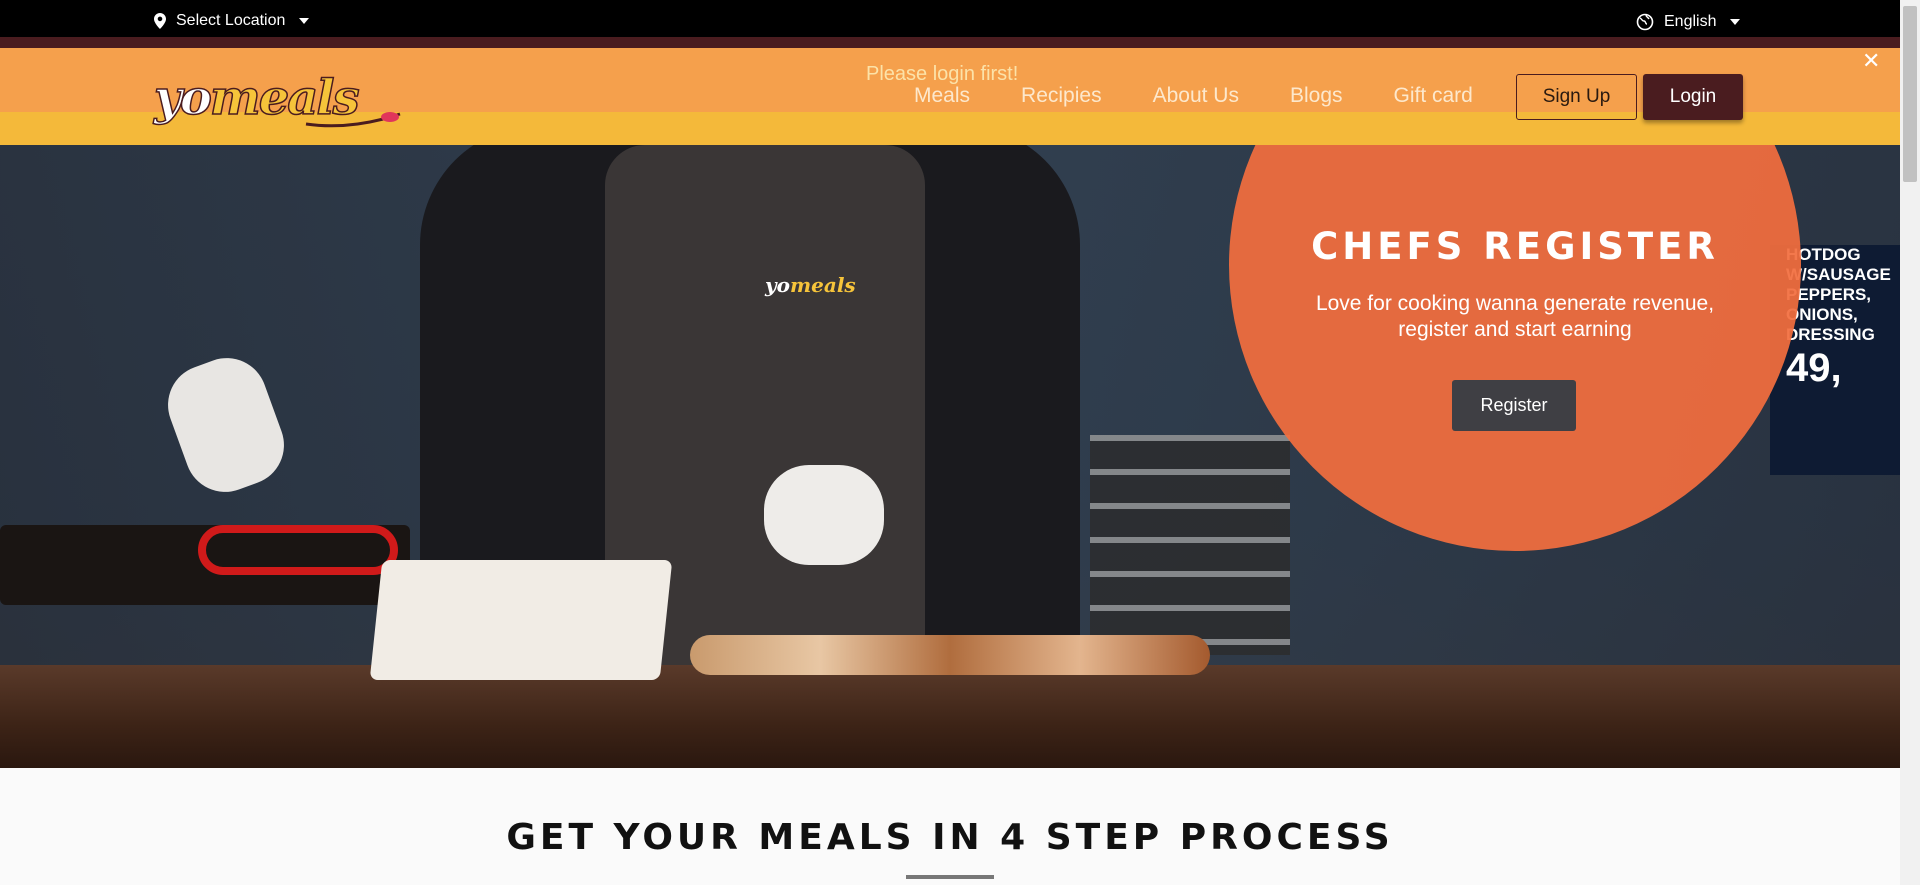  Describe the element at coordinates (1061, 96) in the screenshot. I see `nav-recipies: Recipies` at that location.